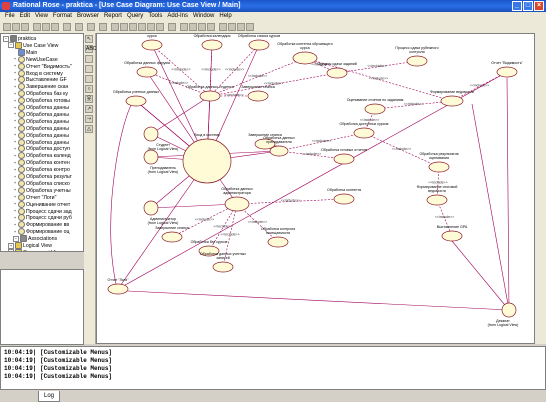  What do you see at coordinates (89, 99) in the screenshot?
I see `actor-tool-icon: 웃` at bounding box center [89, 99].